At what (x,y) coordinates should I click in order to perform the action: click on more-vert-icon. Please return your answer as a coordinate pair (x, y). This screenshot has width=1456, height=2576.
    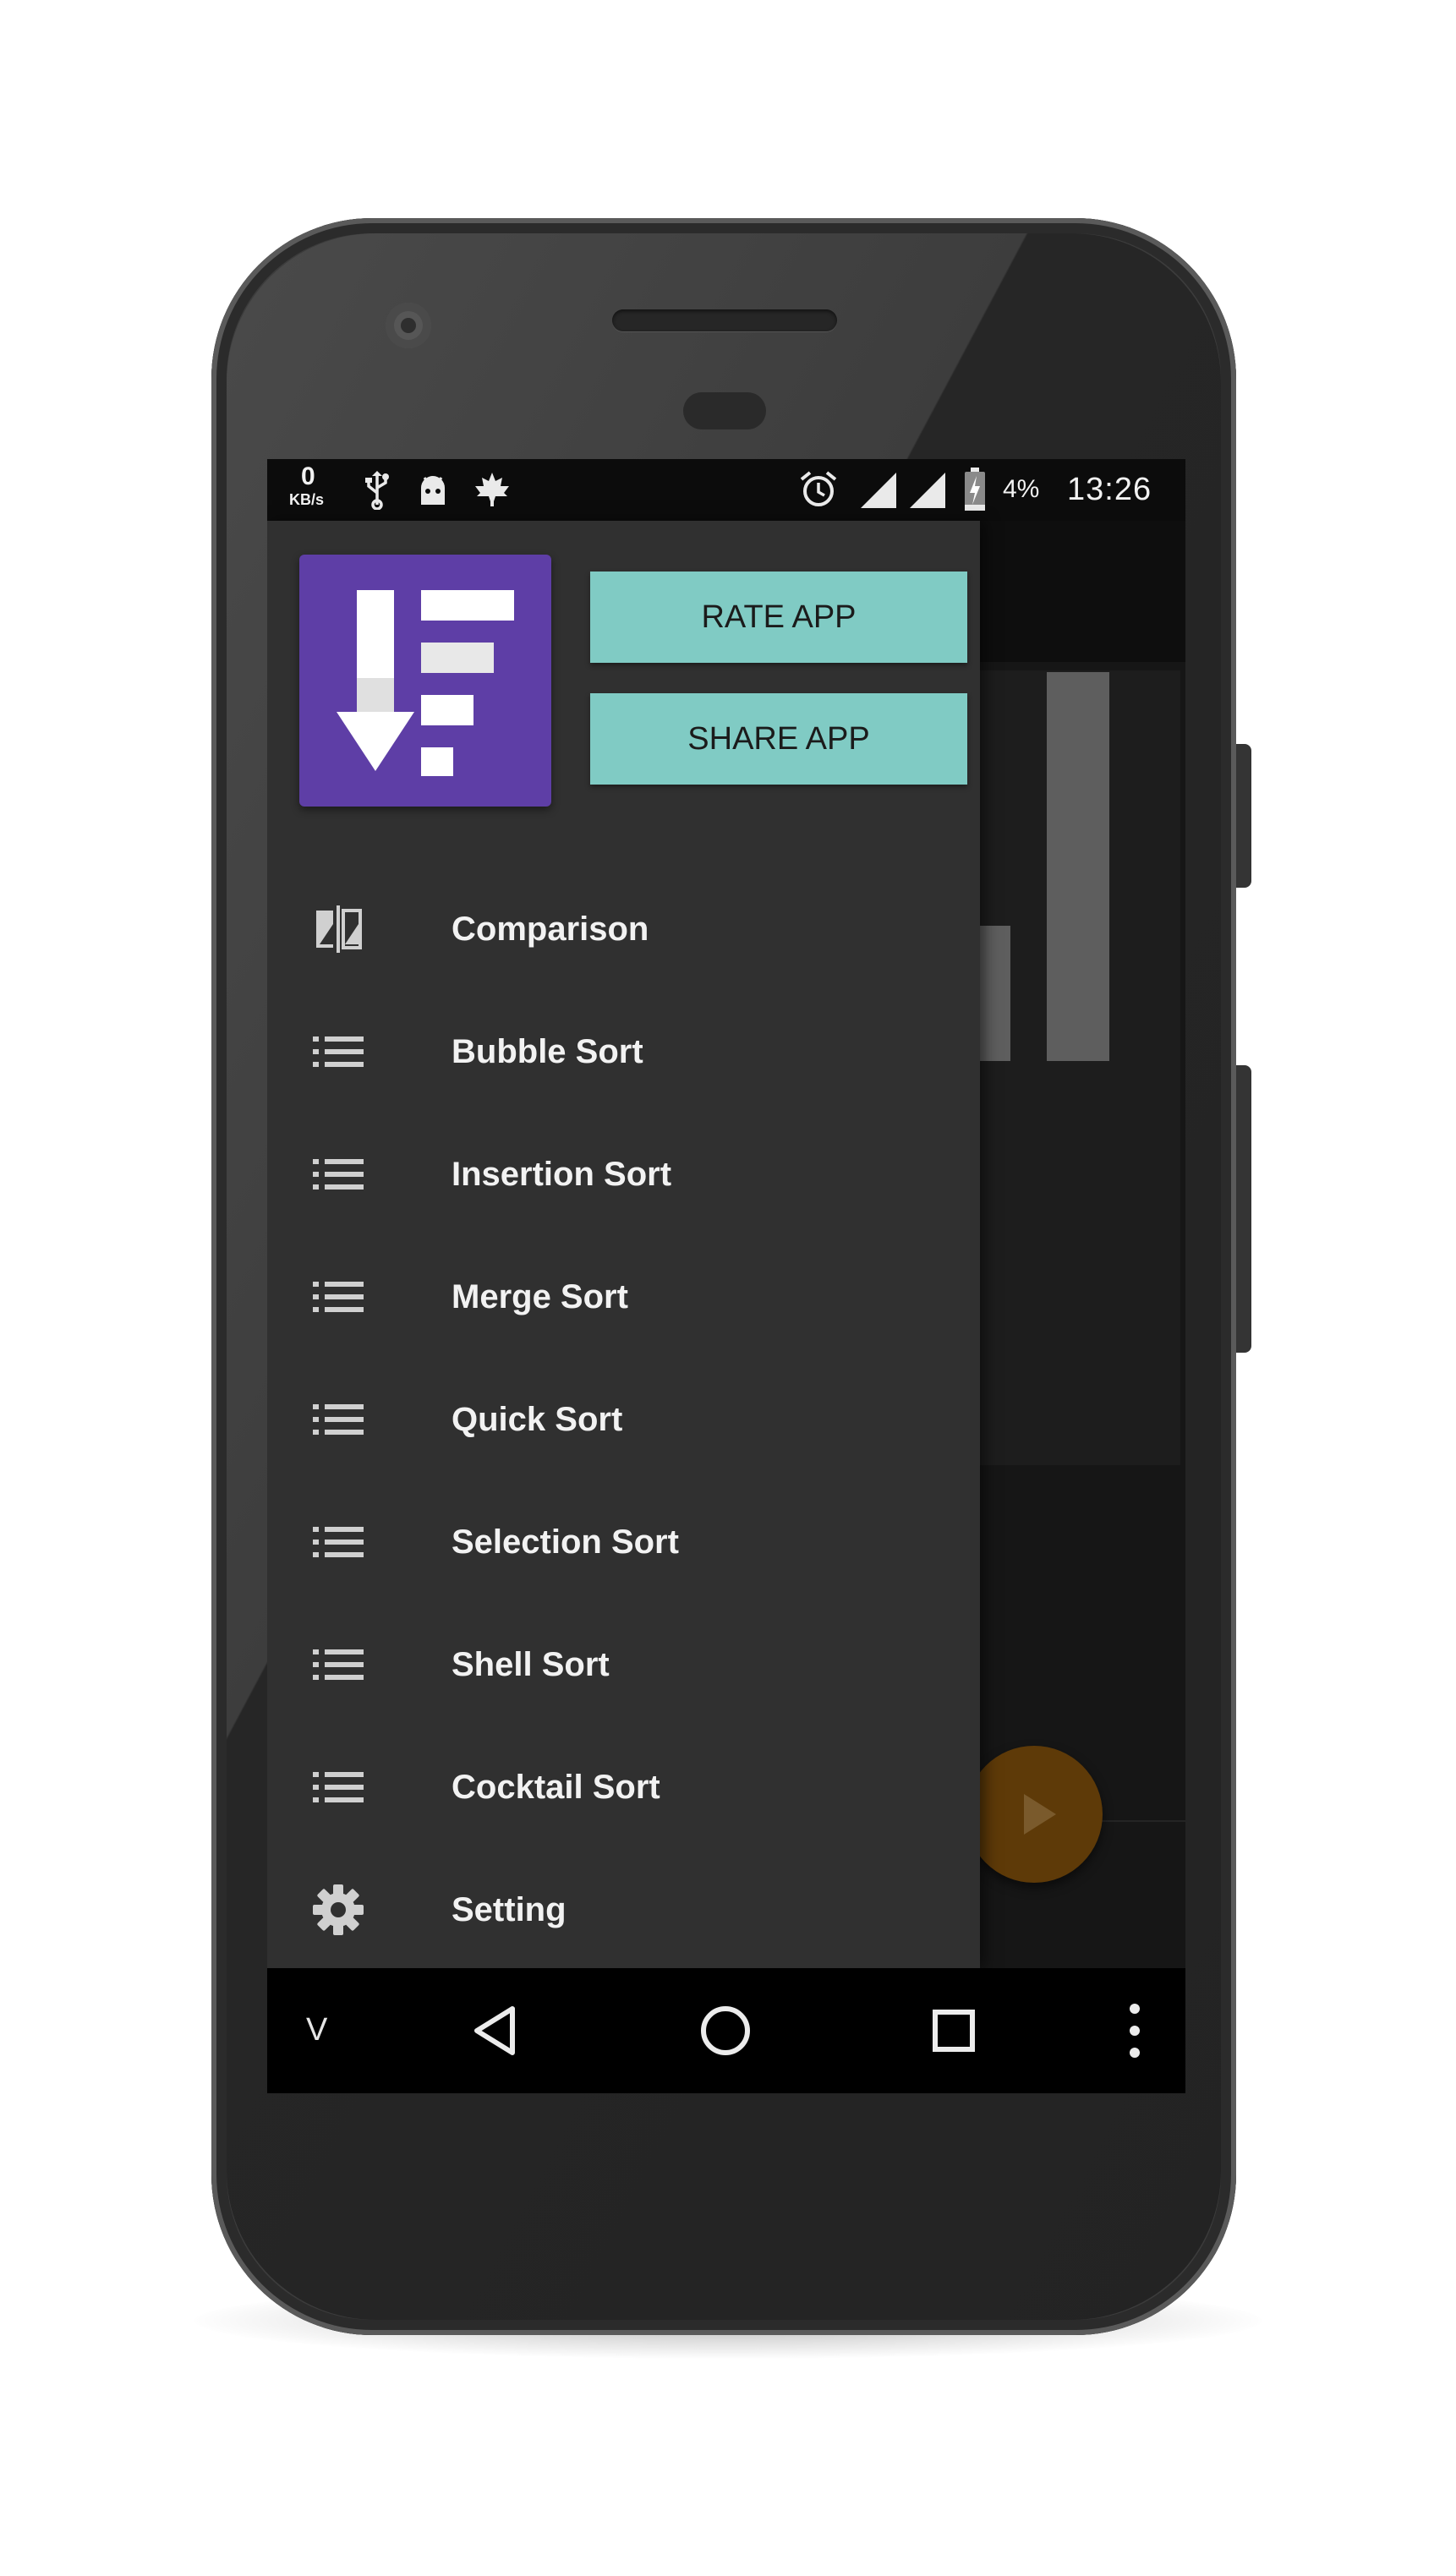
    Looking at the image, I should click on (1134, 2031).